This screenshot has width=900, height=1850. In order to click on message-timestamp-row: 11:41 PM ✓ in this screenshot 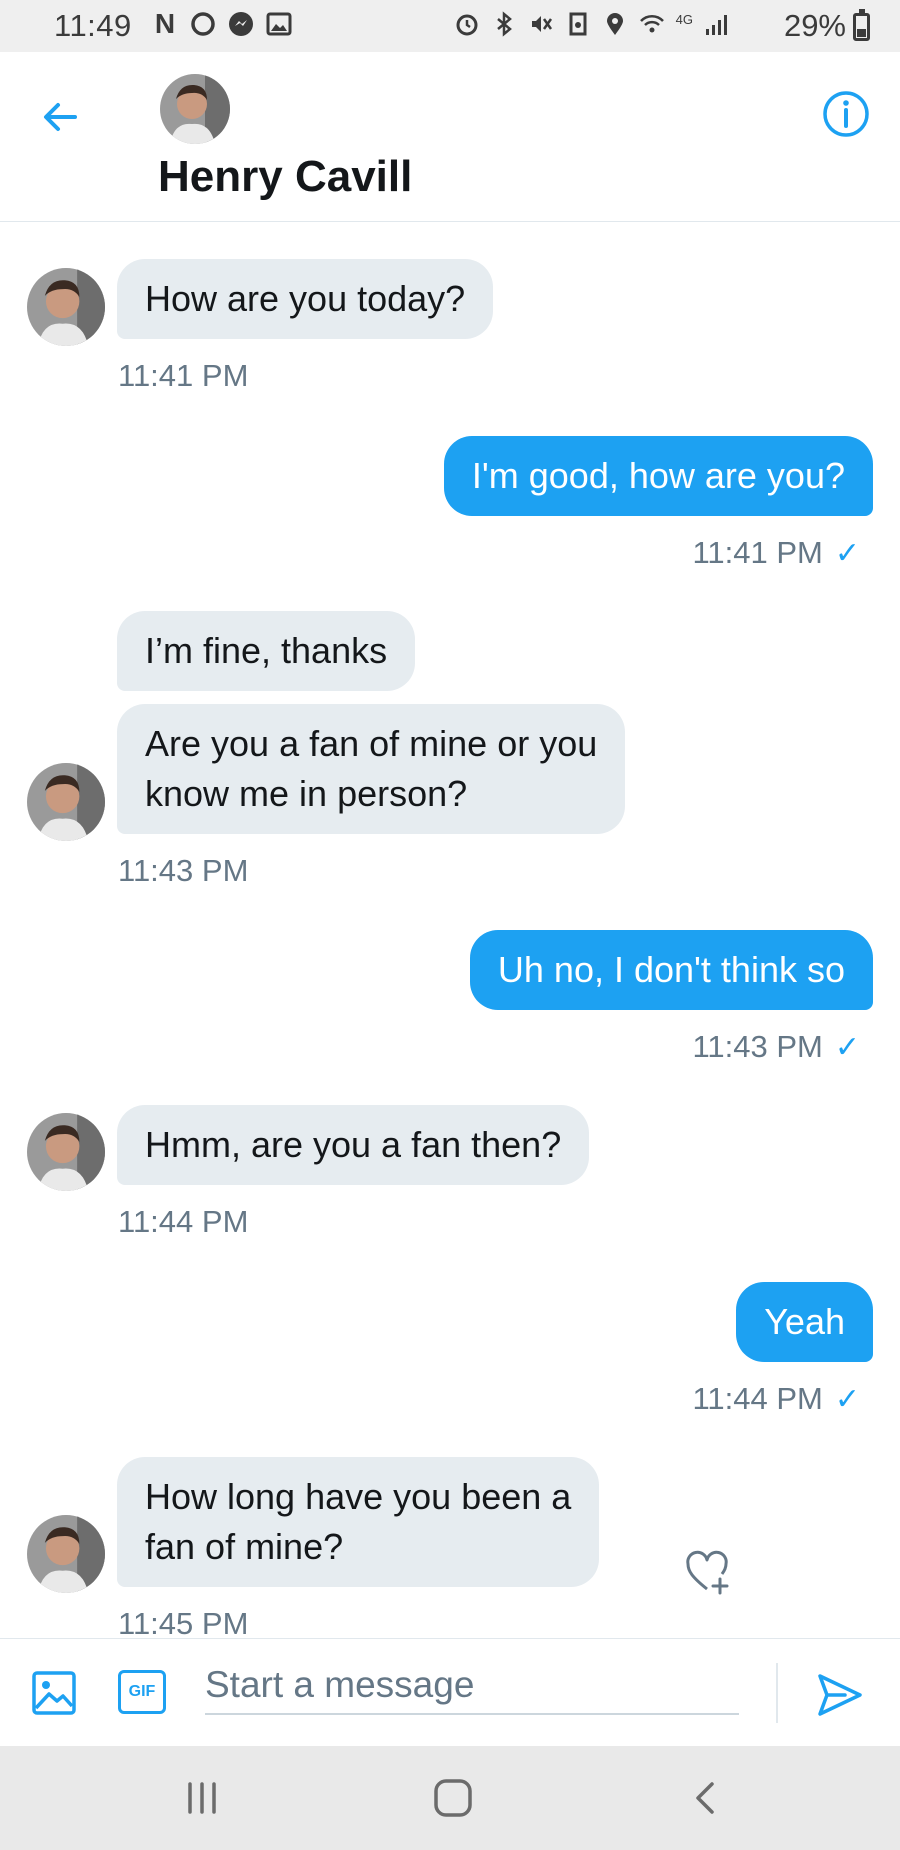, I will do `click(776, 553)`.